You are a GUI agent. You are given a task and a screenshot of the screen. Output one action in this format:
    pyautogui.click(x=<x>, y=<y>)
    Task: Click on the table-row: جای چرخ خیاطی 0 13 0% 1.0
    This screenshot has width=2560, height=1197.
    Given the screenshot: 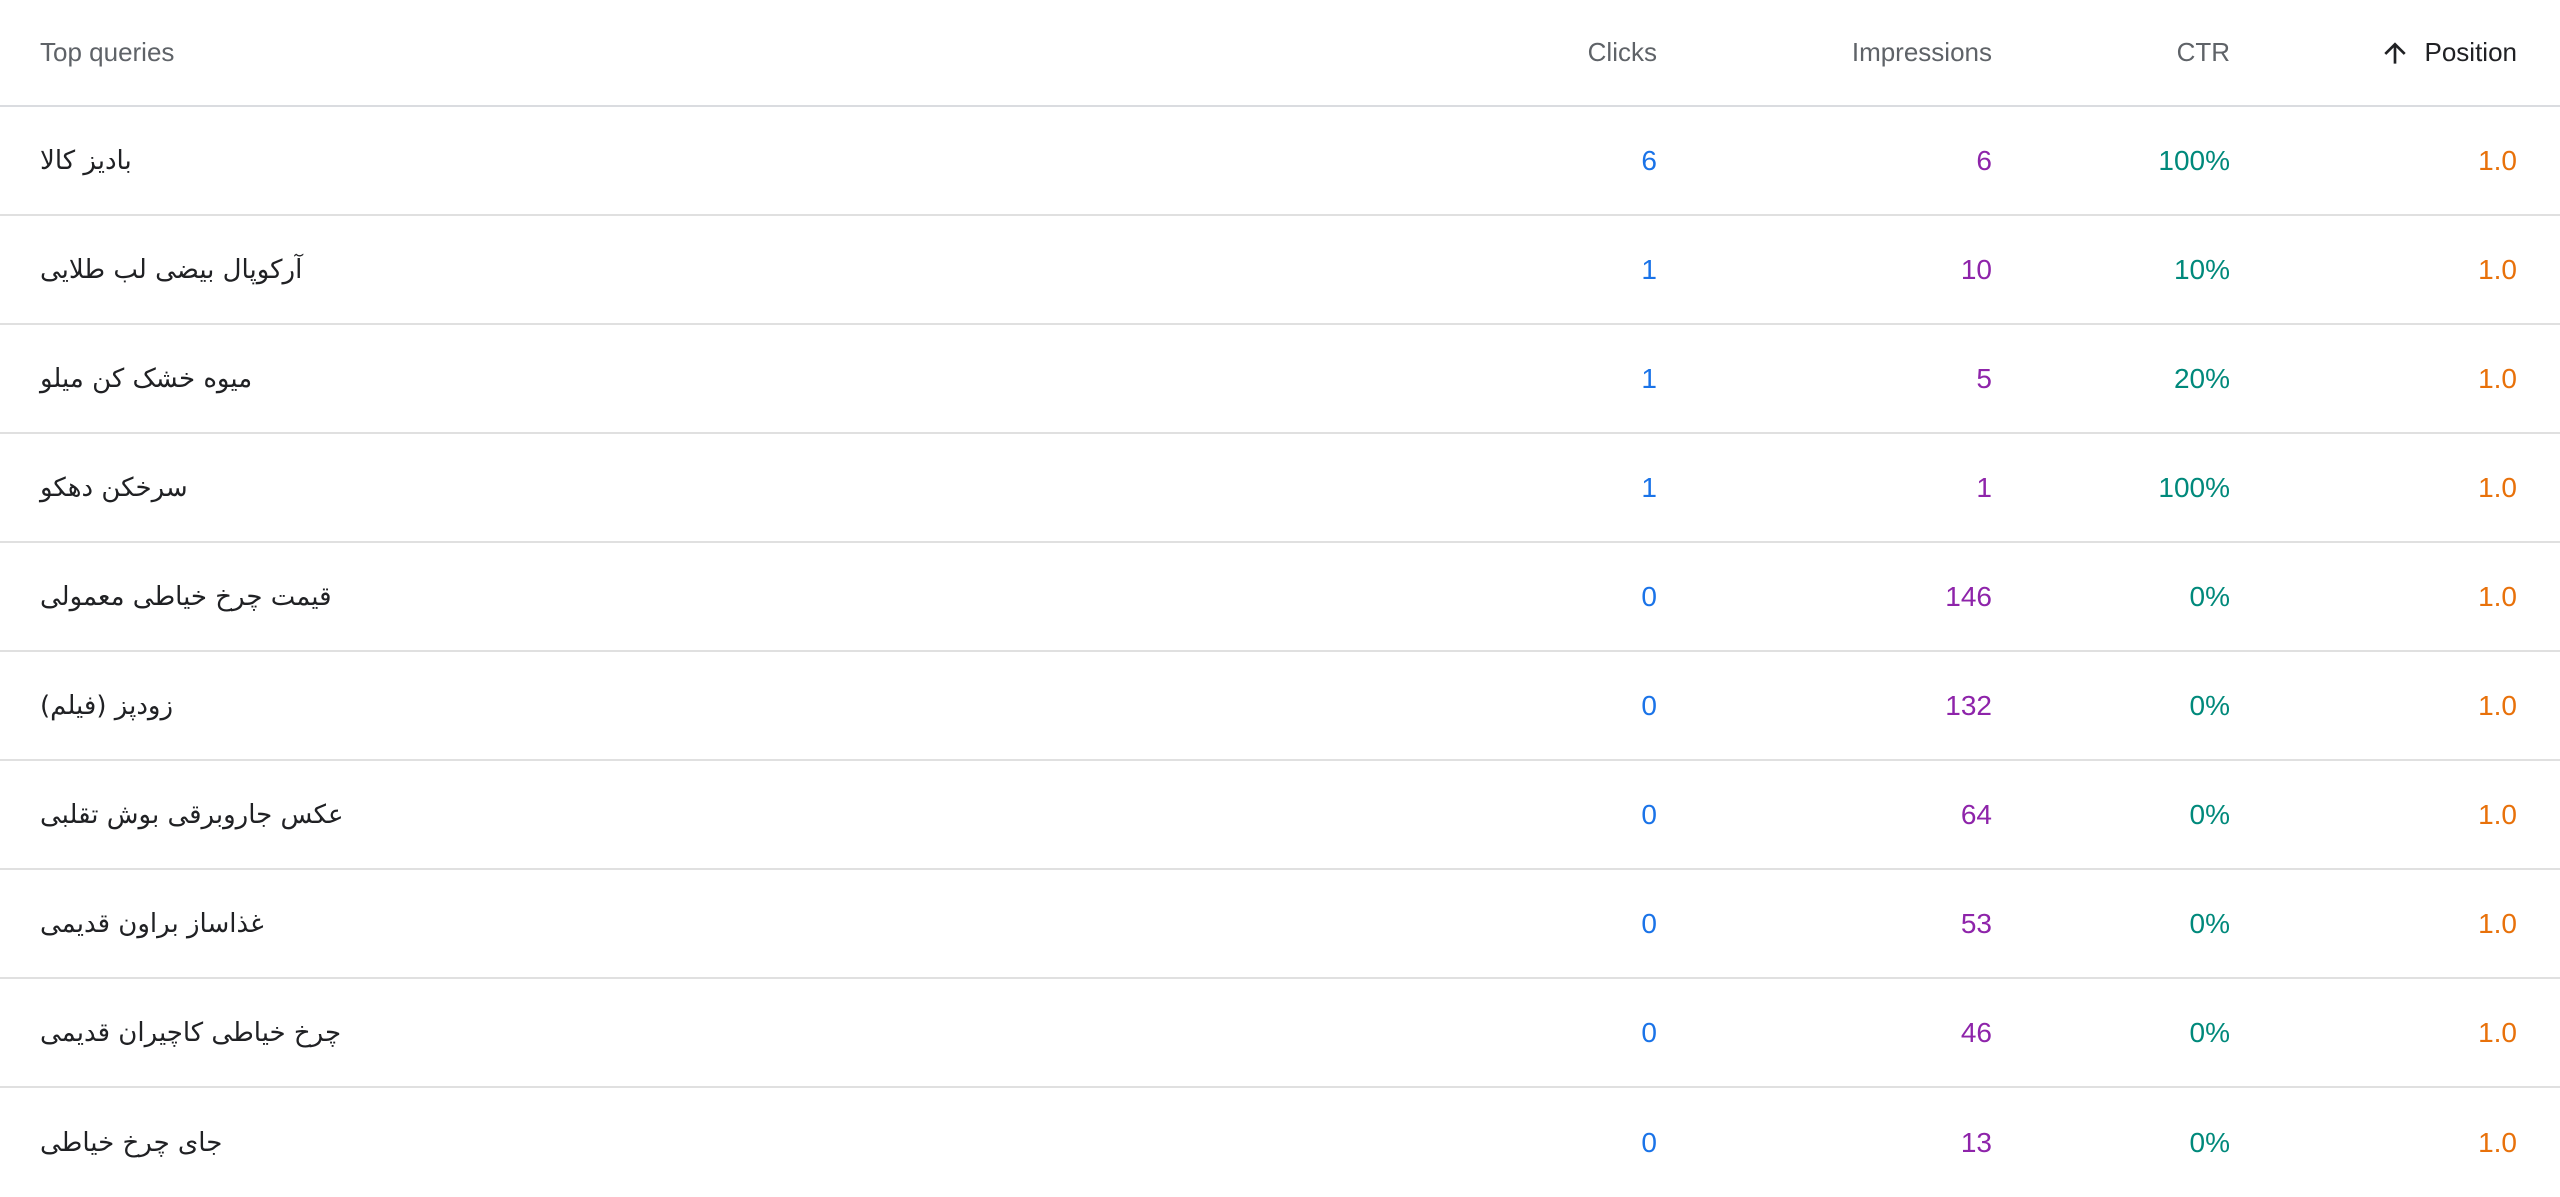 What is the action you would take?
    pyautogui.click(x=1280, y=1142)
    